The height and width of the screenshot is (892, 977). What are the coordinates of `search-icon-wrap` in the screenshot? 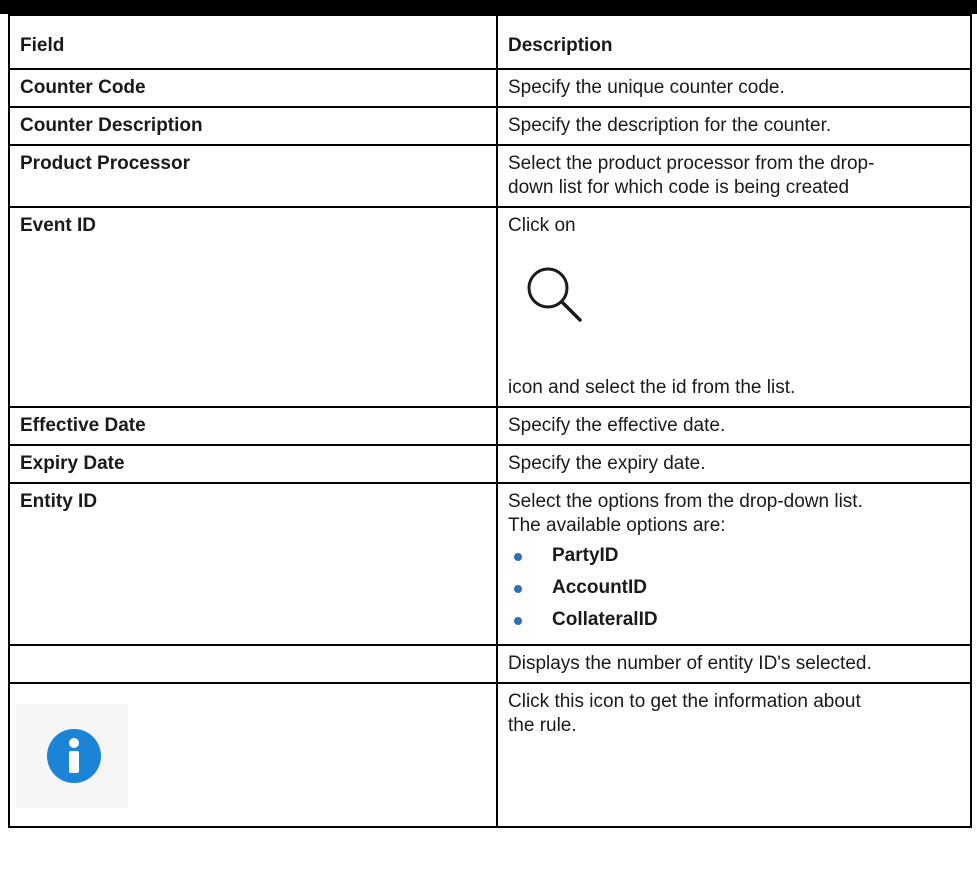 It's located at (734, 307).